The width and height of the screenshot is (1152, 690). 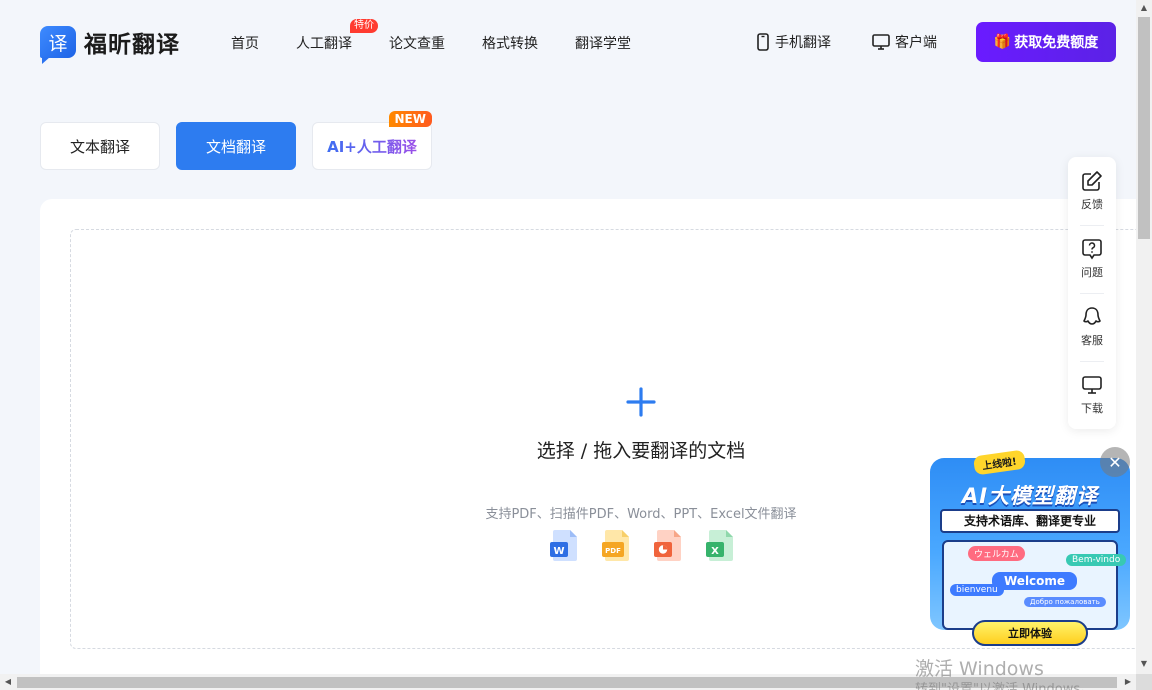 I want to click on excel-icon: X, so click(x=719, y=545).